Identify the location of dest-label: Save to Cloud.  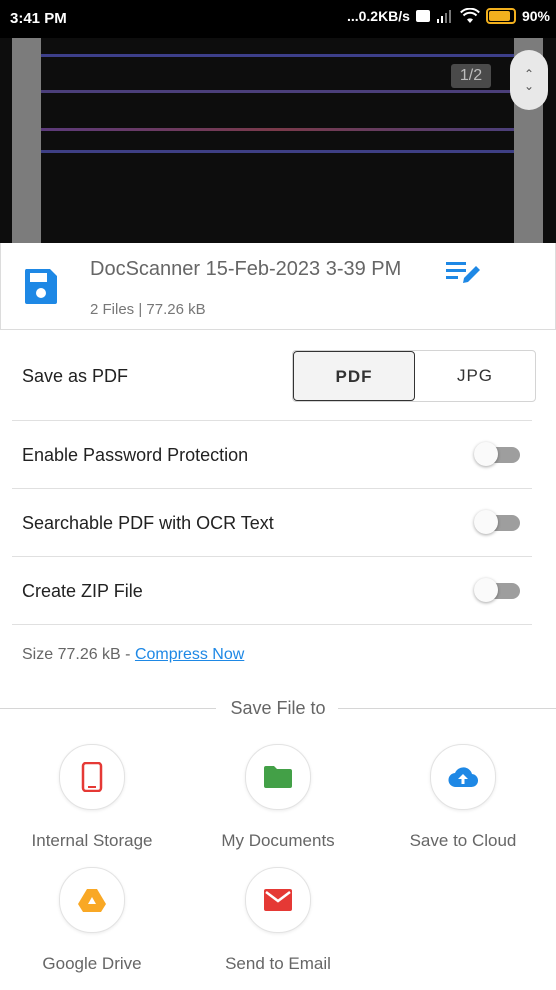
(463, 840).